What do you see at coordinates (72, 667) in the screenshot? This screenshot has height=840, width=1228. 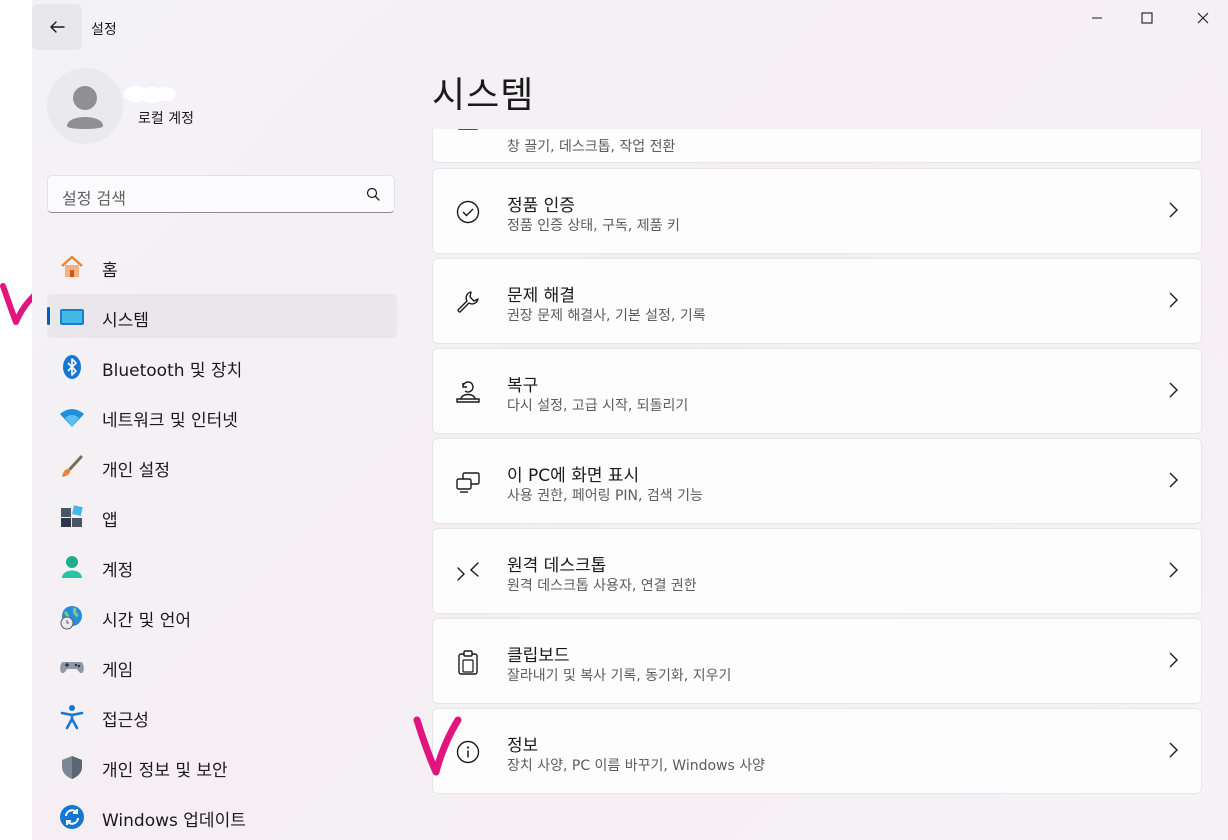 I see `gamepad-icon` at bounding box center [72, 667].